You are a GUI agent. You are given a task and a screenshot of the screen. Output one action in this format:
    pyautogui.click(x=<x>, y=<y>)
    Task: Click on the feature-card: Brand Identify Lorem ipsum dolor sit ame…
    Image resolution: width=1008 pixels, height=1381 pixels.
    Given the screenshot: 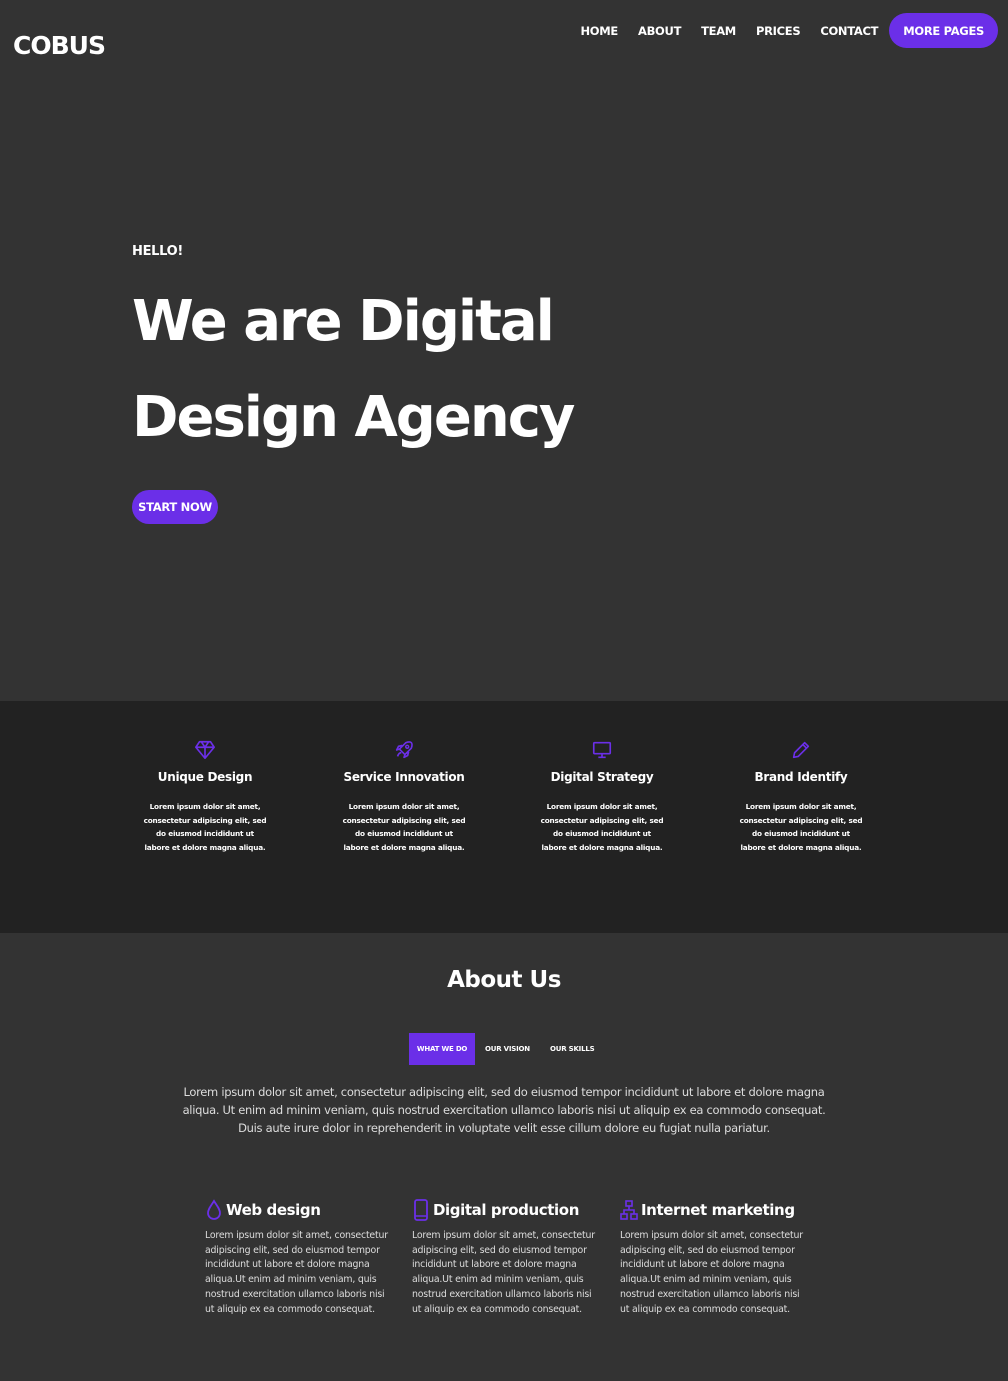 What is the action you would take?
    pyautogui.click(x=801, y=796)
    